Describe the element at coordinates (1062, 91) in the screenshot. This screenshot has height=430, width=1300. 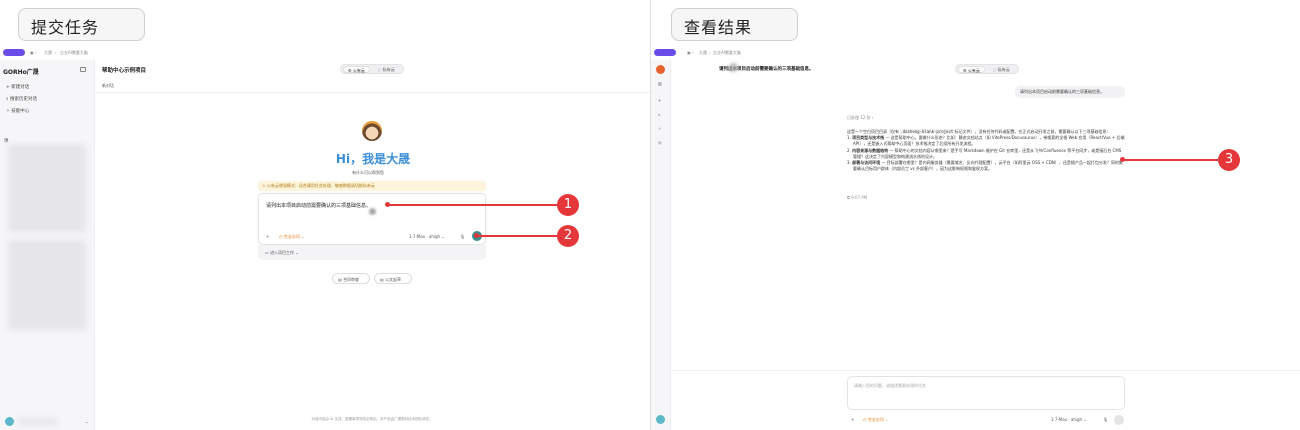
I see `user-message-text: 请列出本项目启动前需要确认的三项基础信息。` at that location.